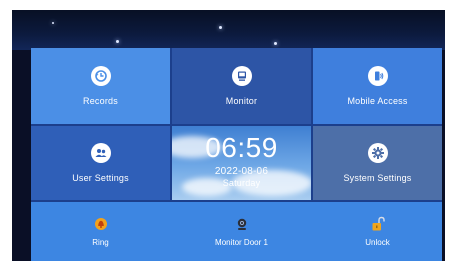 This screenshot has width=451, height=269. I want to click on clock-widget: 06:59 2022-08-06 Saturday, so click(241, 163).